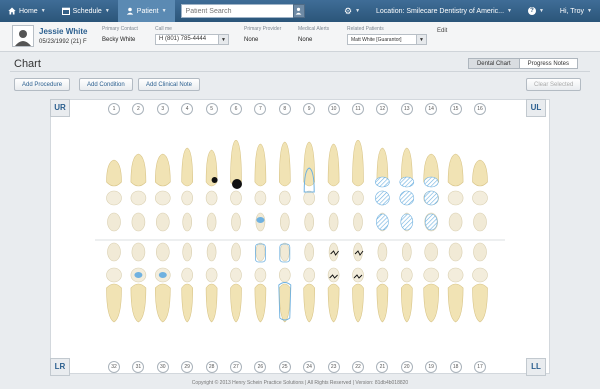 This screenshot has height=389, width=600. I want to click on search-button, so click(298, 11).